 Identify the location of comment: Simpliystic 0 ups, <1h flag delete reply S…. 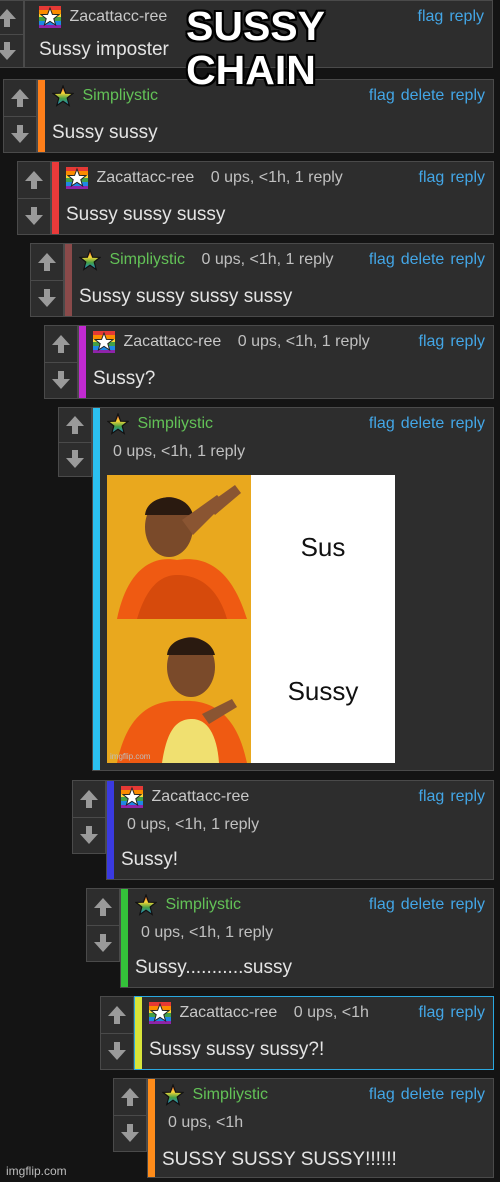
(303, 1128).